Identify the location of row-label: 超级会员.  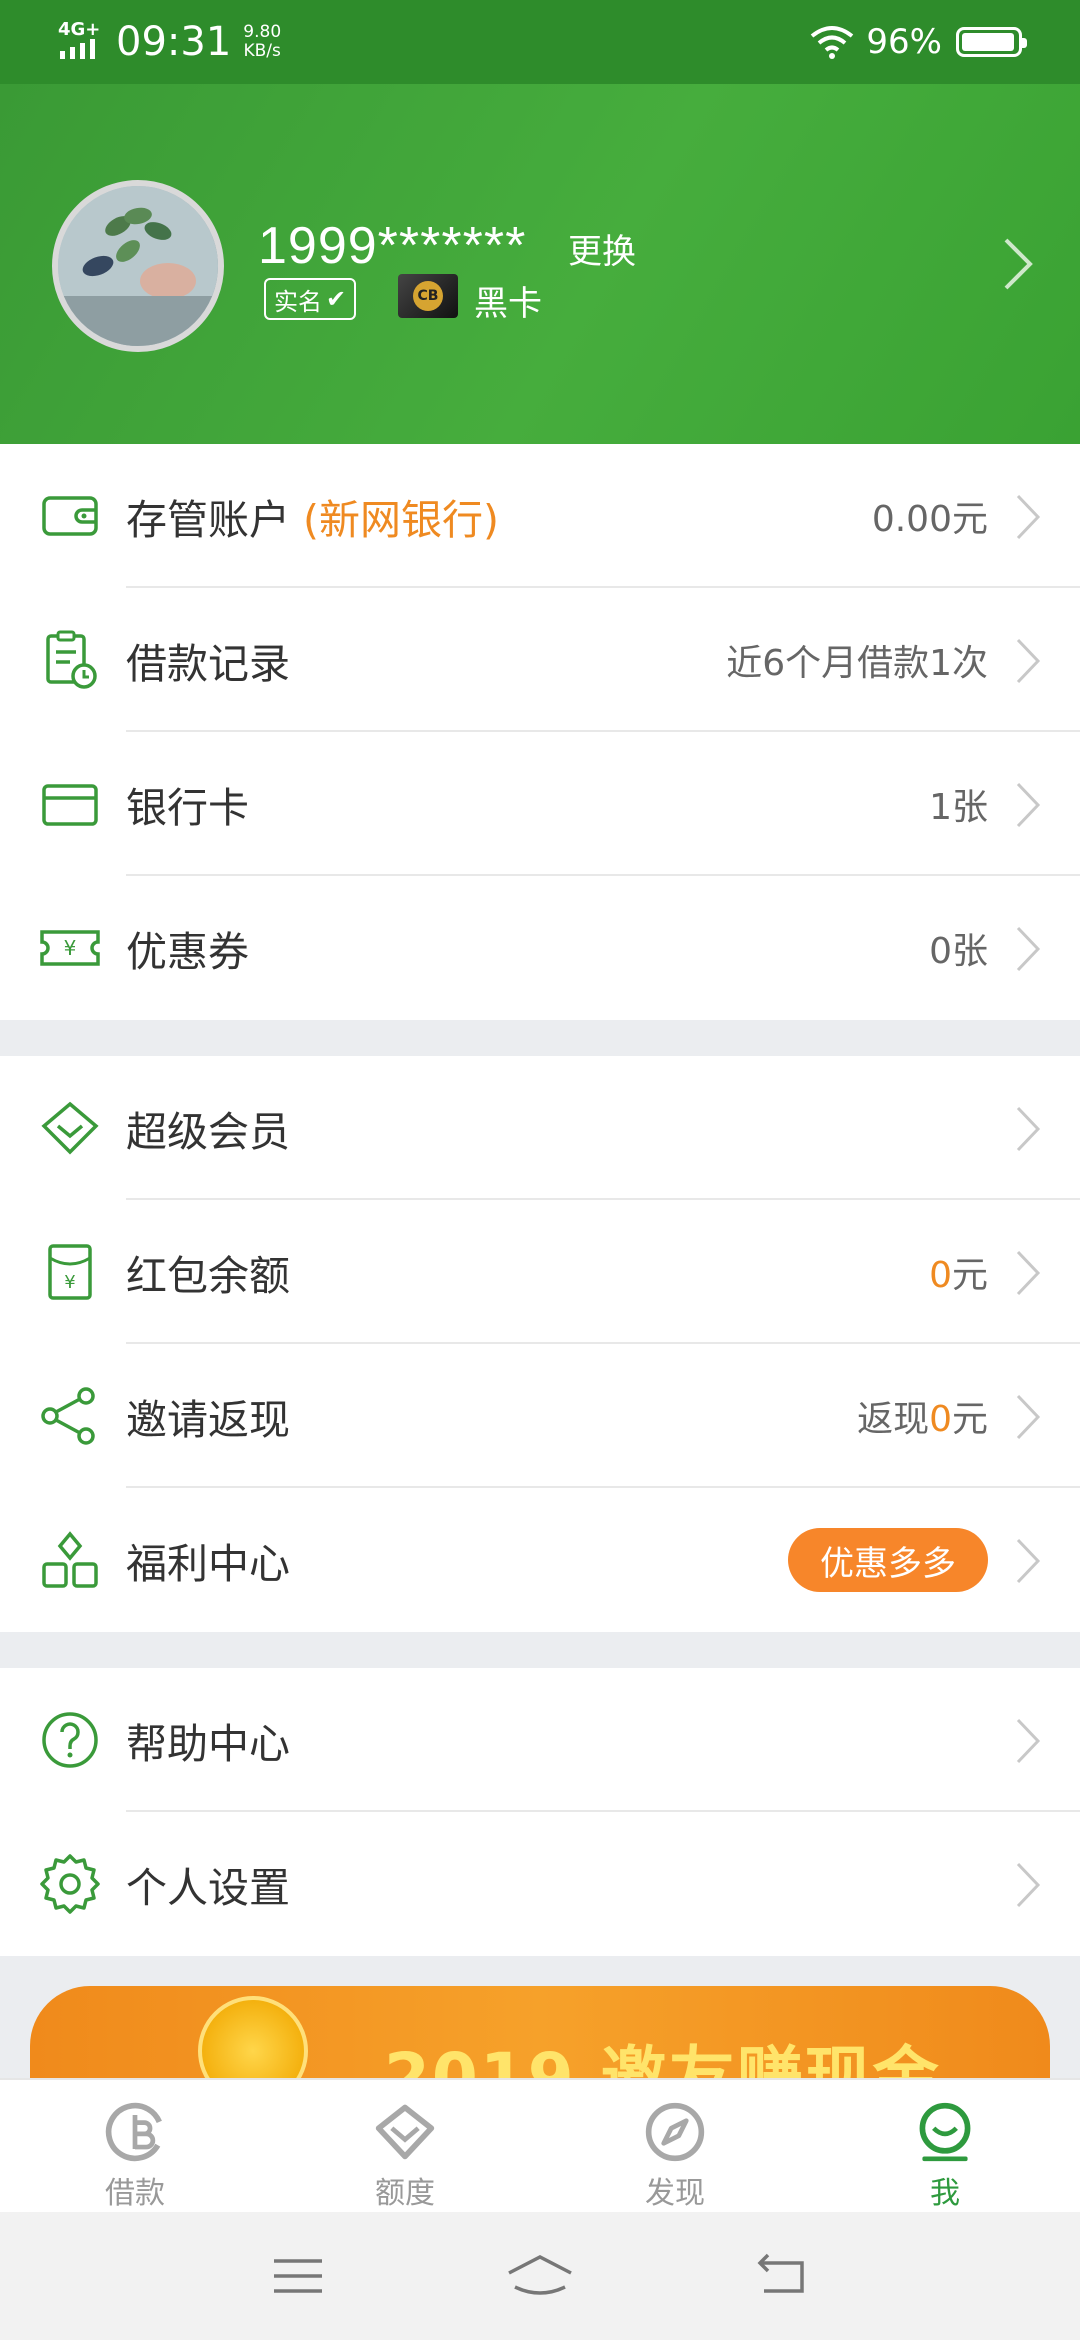
(208, 1132).